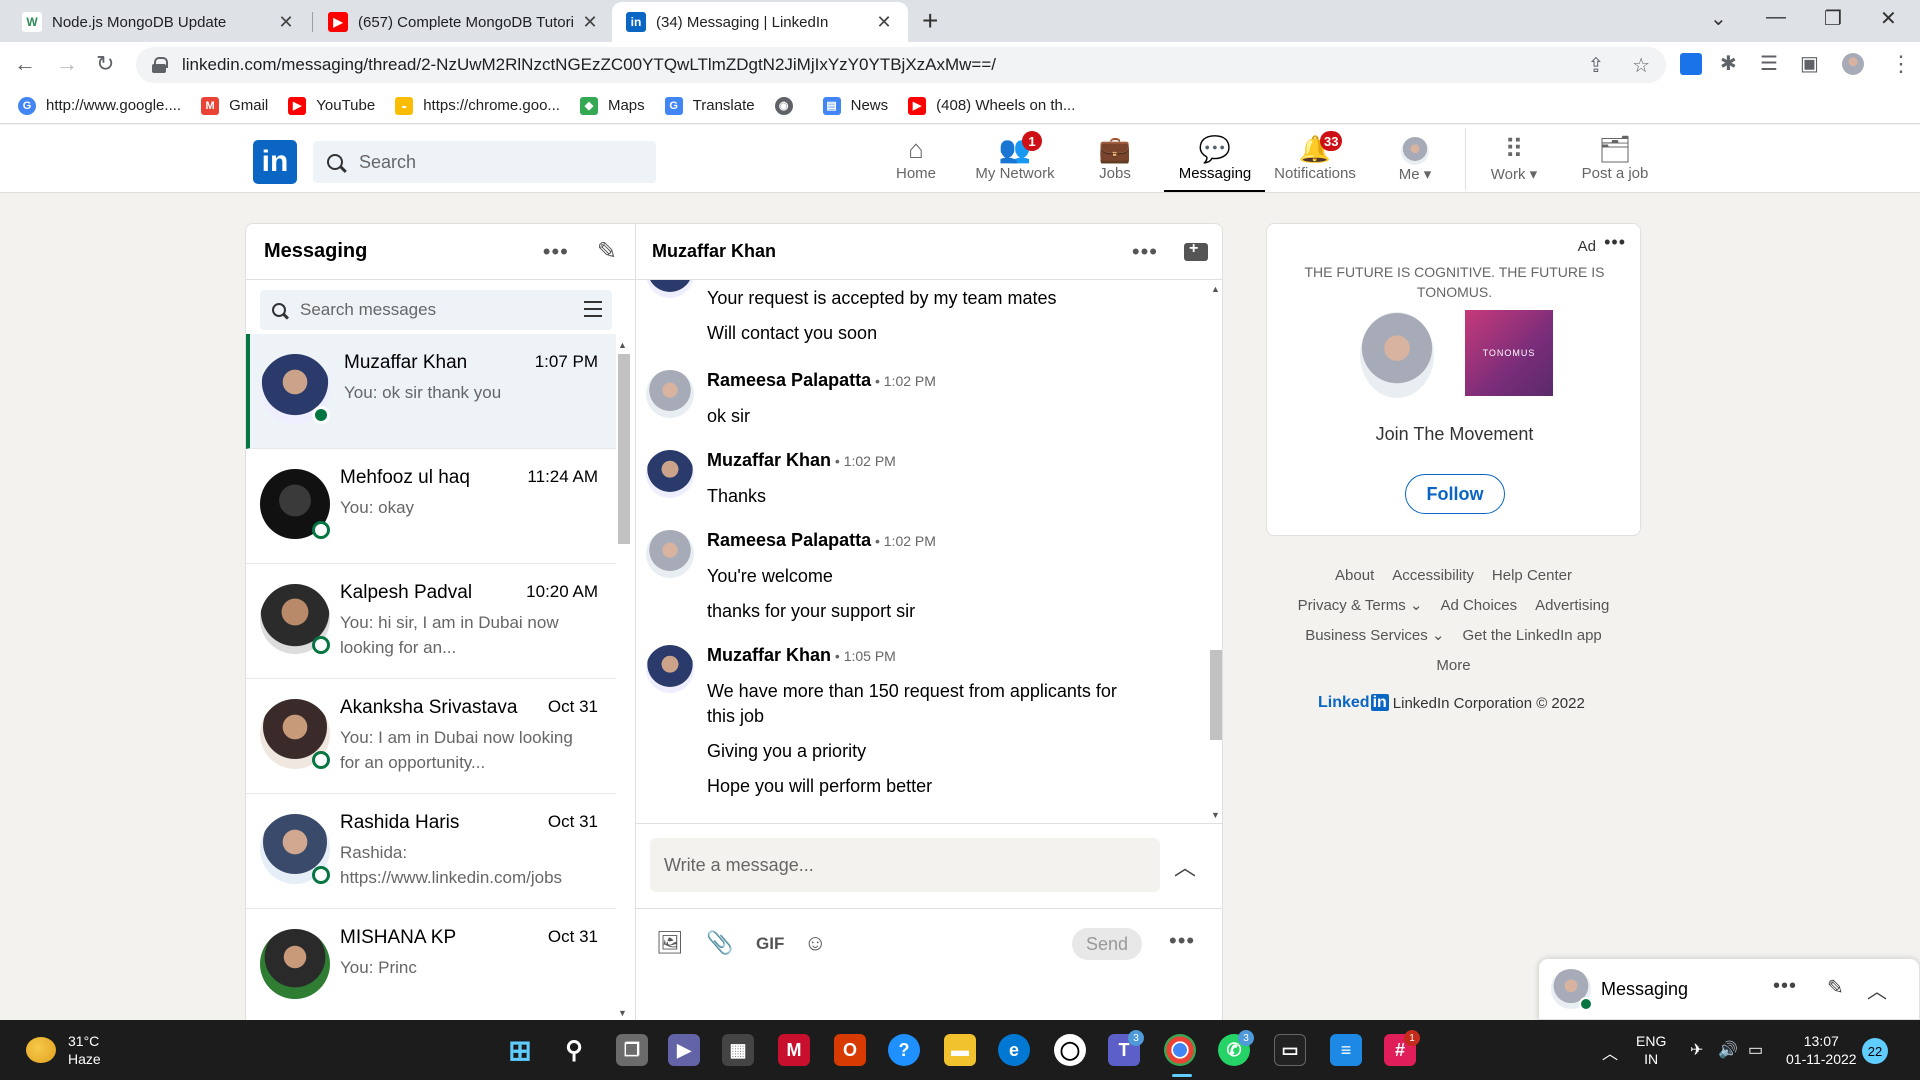  Describe the element at coordinates (1532, 575) in the screenshot. I see `footer-link-help-center: Help Center` at that location.